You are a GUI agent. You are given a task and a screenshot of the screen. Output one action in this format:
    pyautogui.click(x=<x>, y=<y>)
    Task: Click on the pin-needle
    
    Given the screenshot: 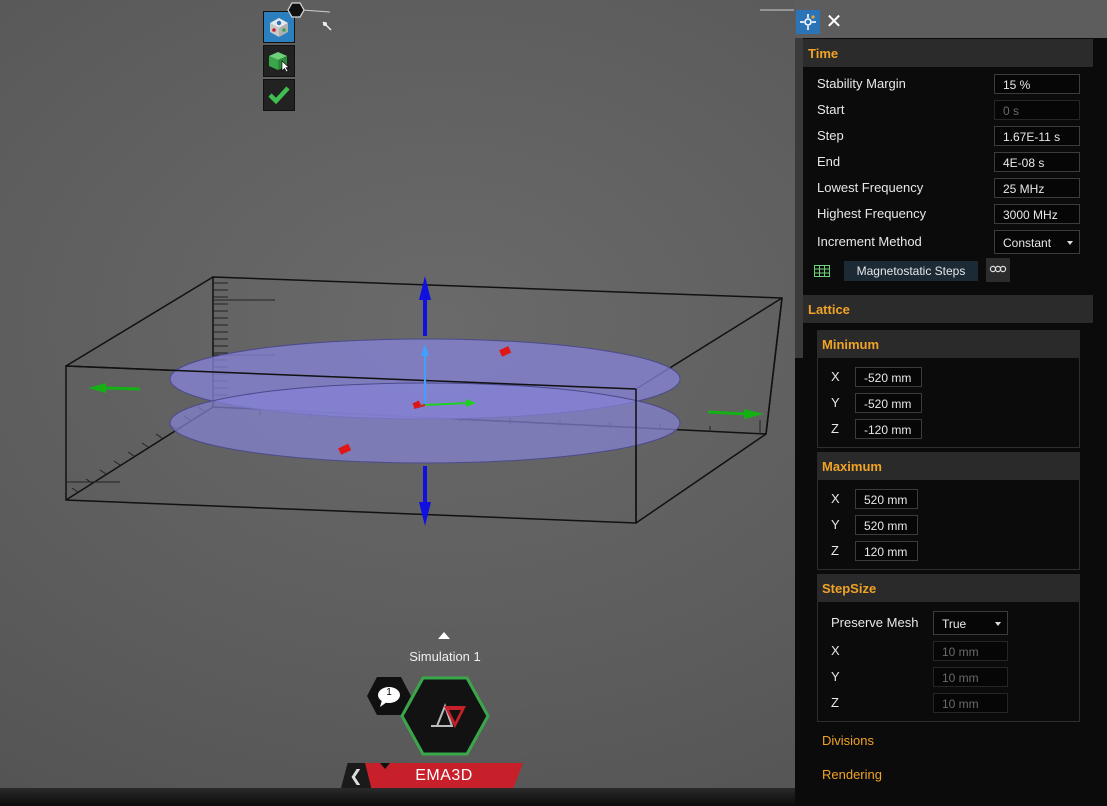 What is the action you would take?
    pyautogui.click(x=327, y=24)
    